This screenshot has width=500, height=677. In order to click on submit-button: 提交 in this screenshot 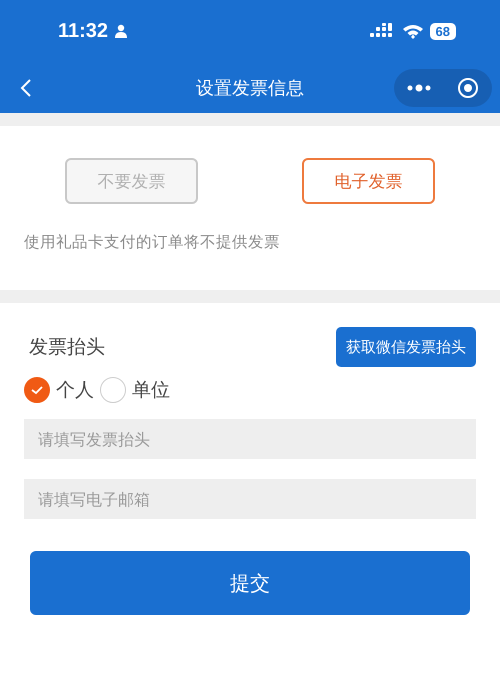, I will do `click(250, 583)`.